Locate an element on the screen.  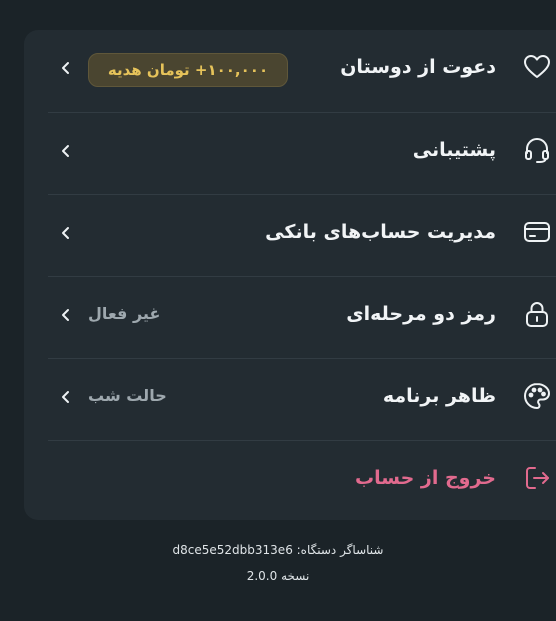
logout-button: خروج از حساب is located at coordinates (290, 482).